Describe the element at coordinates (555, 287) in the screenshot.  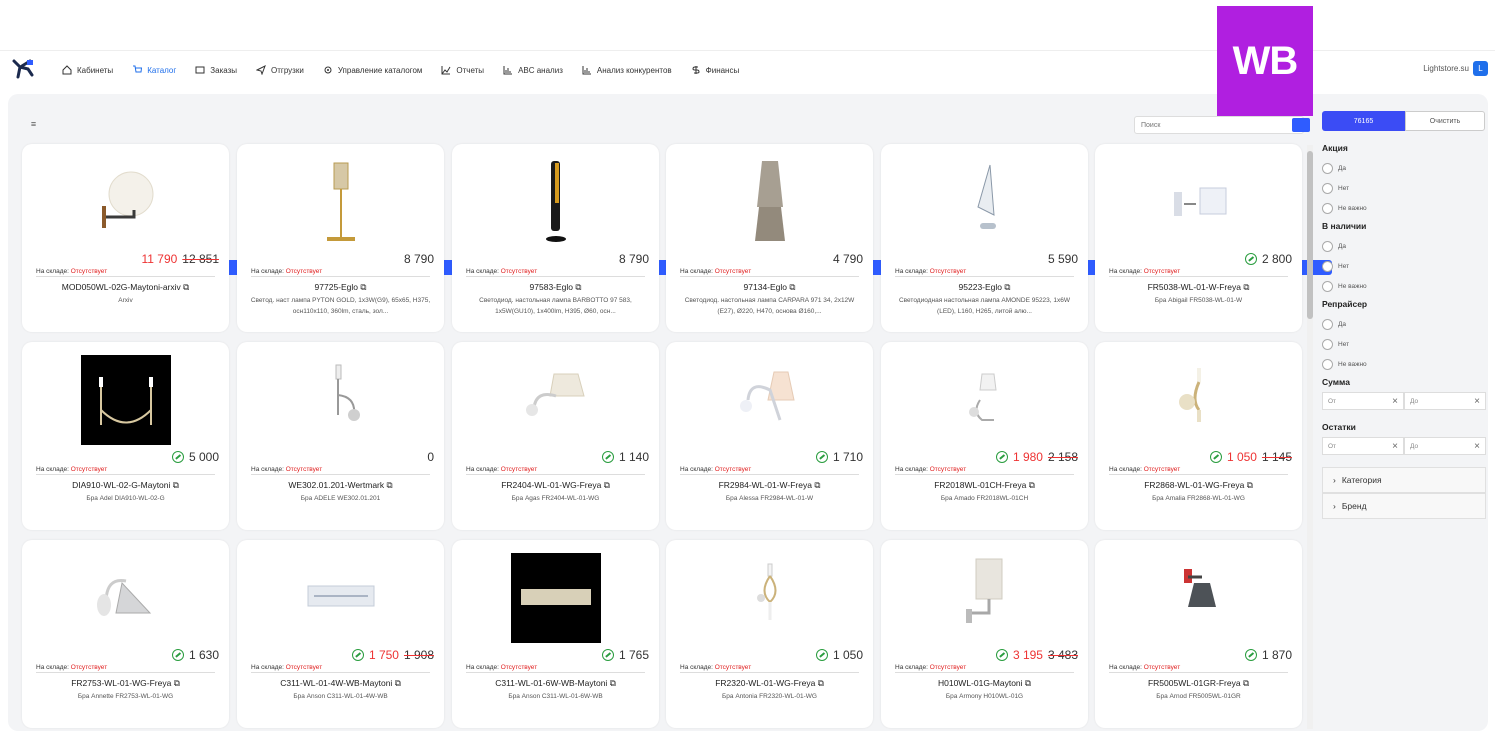
I see `product-sku: 97583-Eglo ⧉` at that location.